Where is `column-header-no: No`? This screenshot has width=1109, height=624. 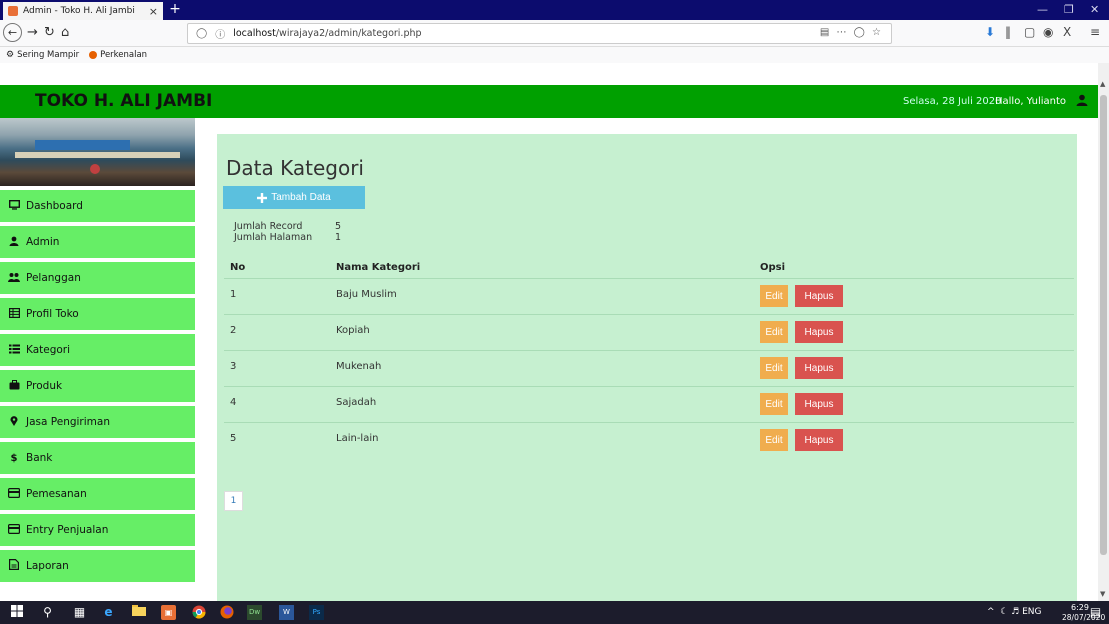
column-header-no: No is located at coordinates (238, 267).